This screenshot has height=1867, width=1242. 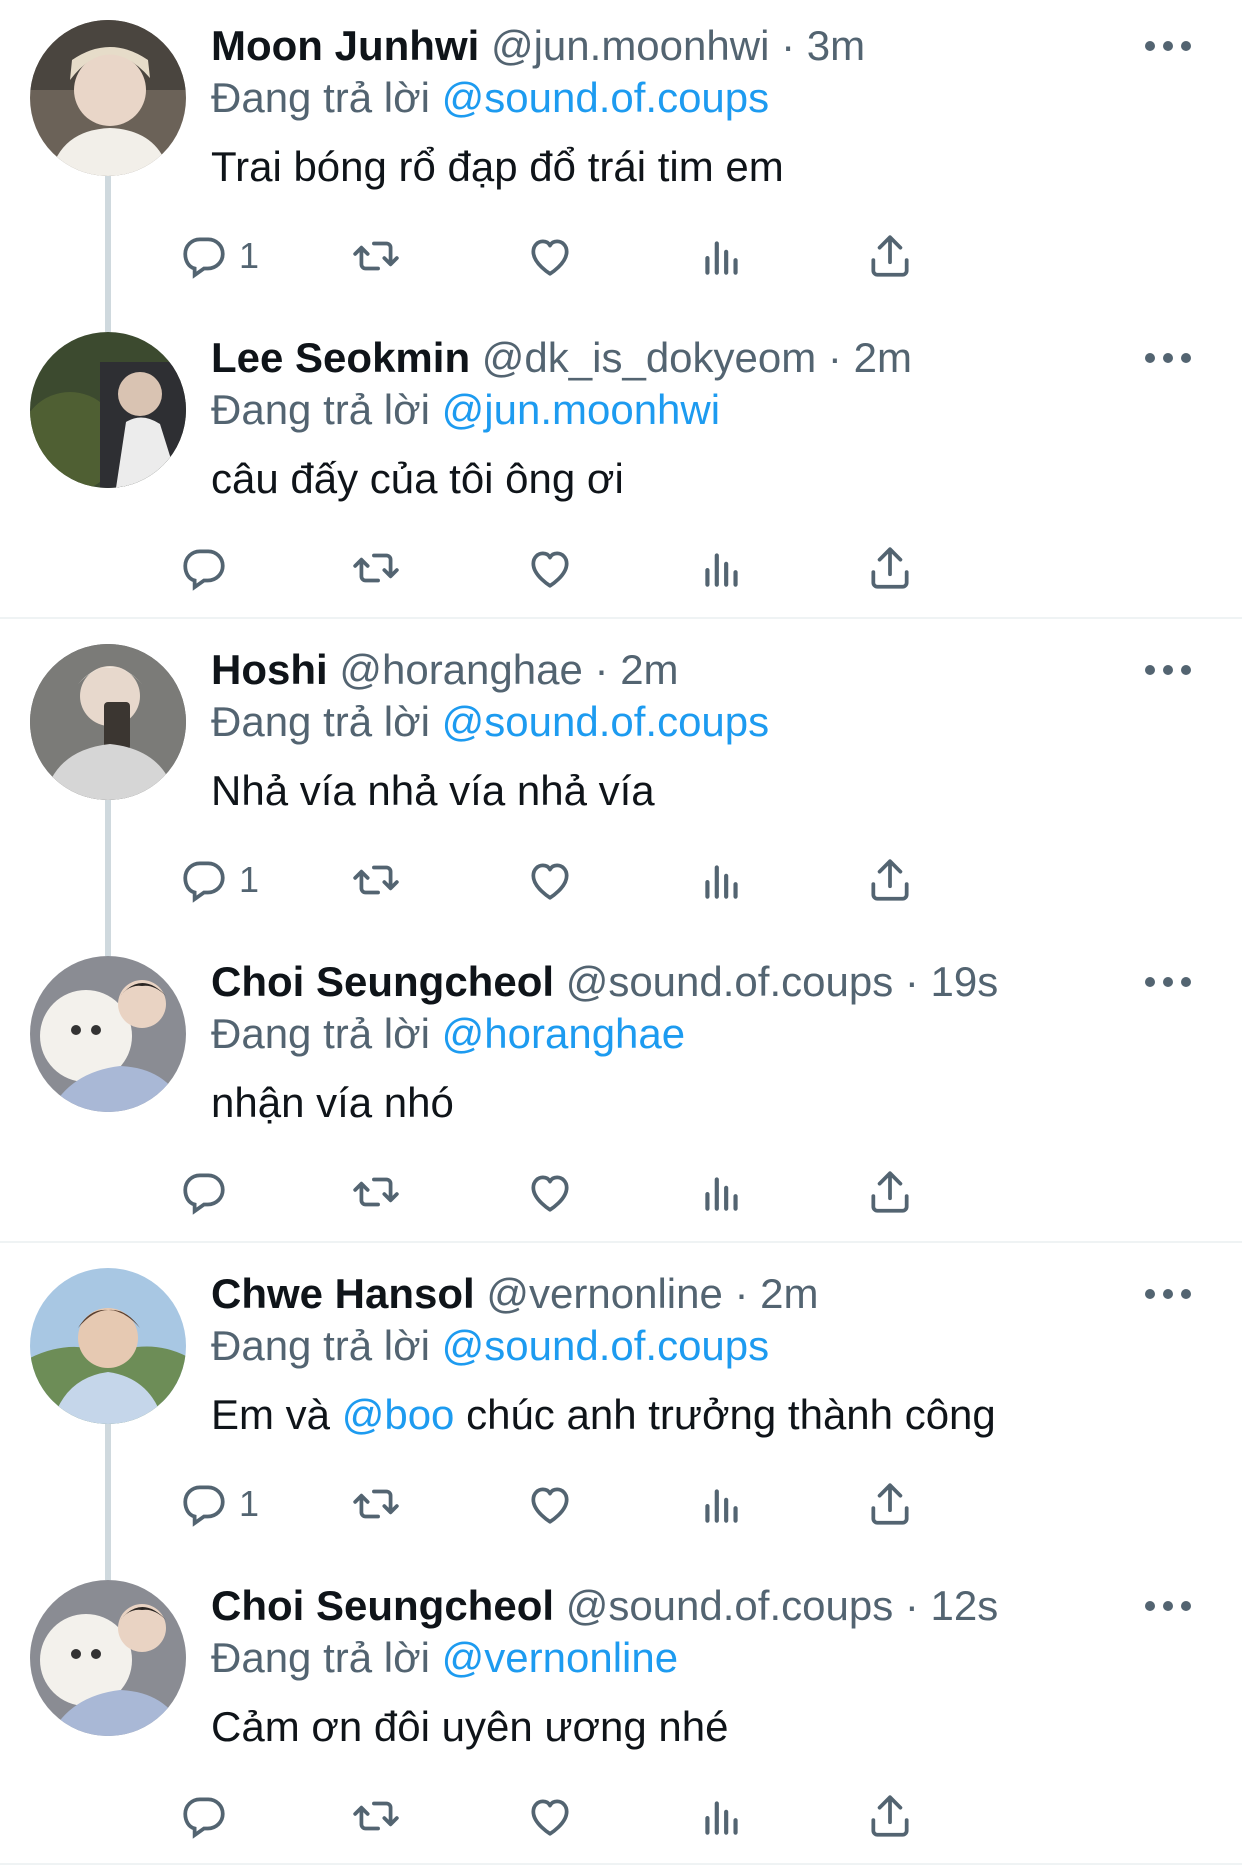 What do you see at coordinates (965, 981) in the screenshot?
I see `timestamp: 19s` at bounding box center [965, 981].